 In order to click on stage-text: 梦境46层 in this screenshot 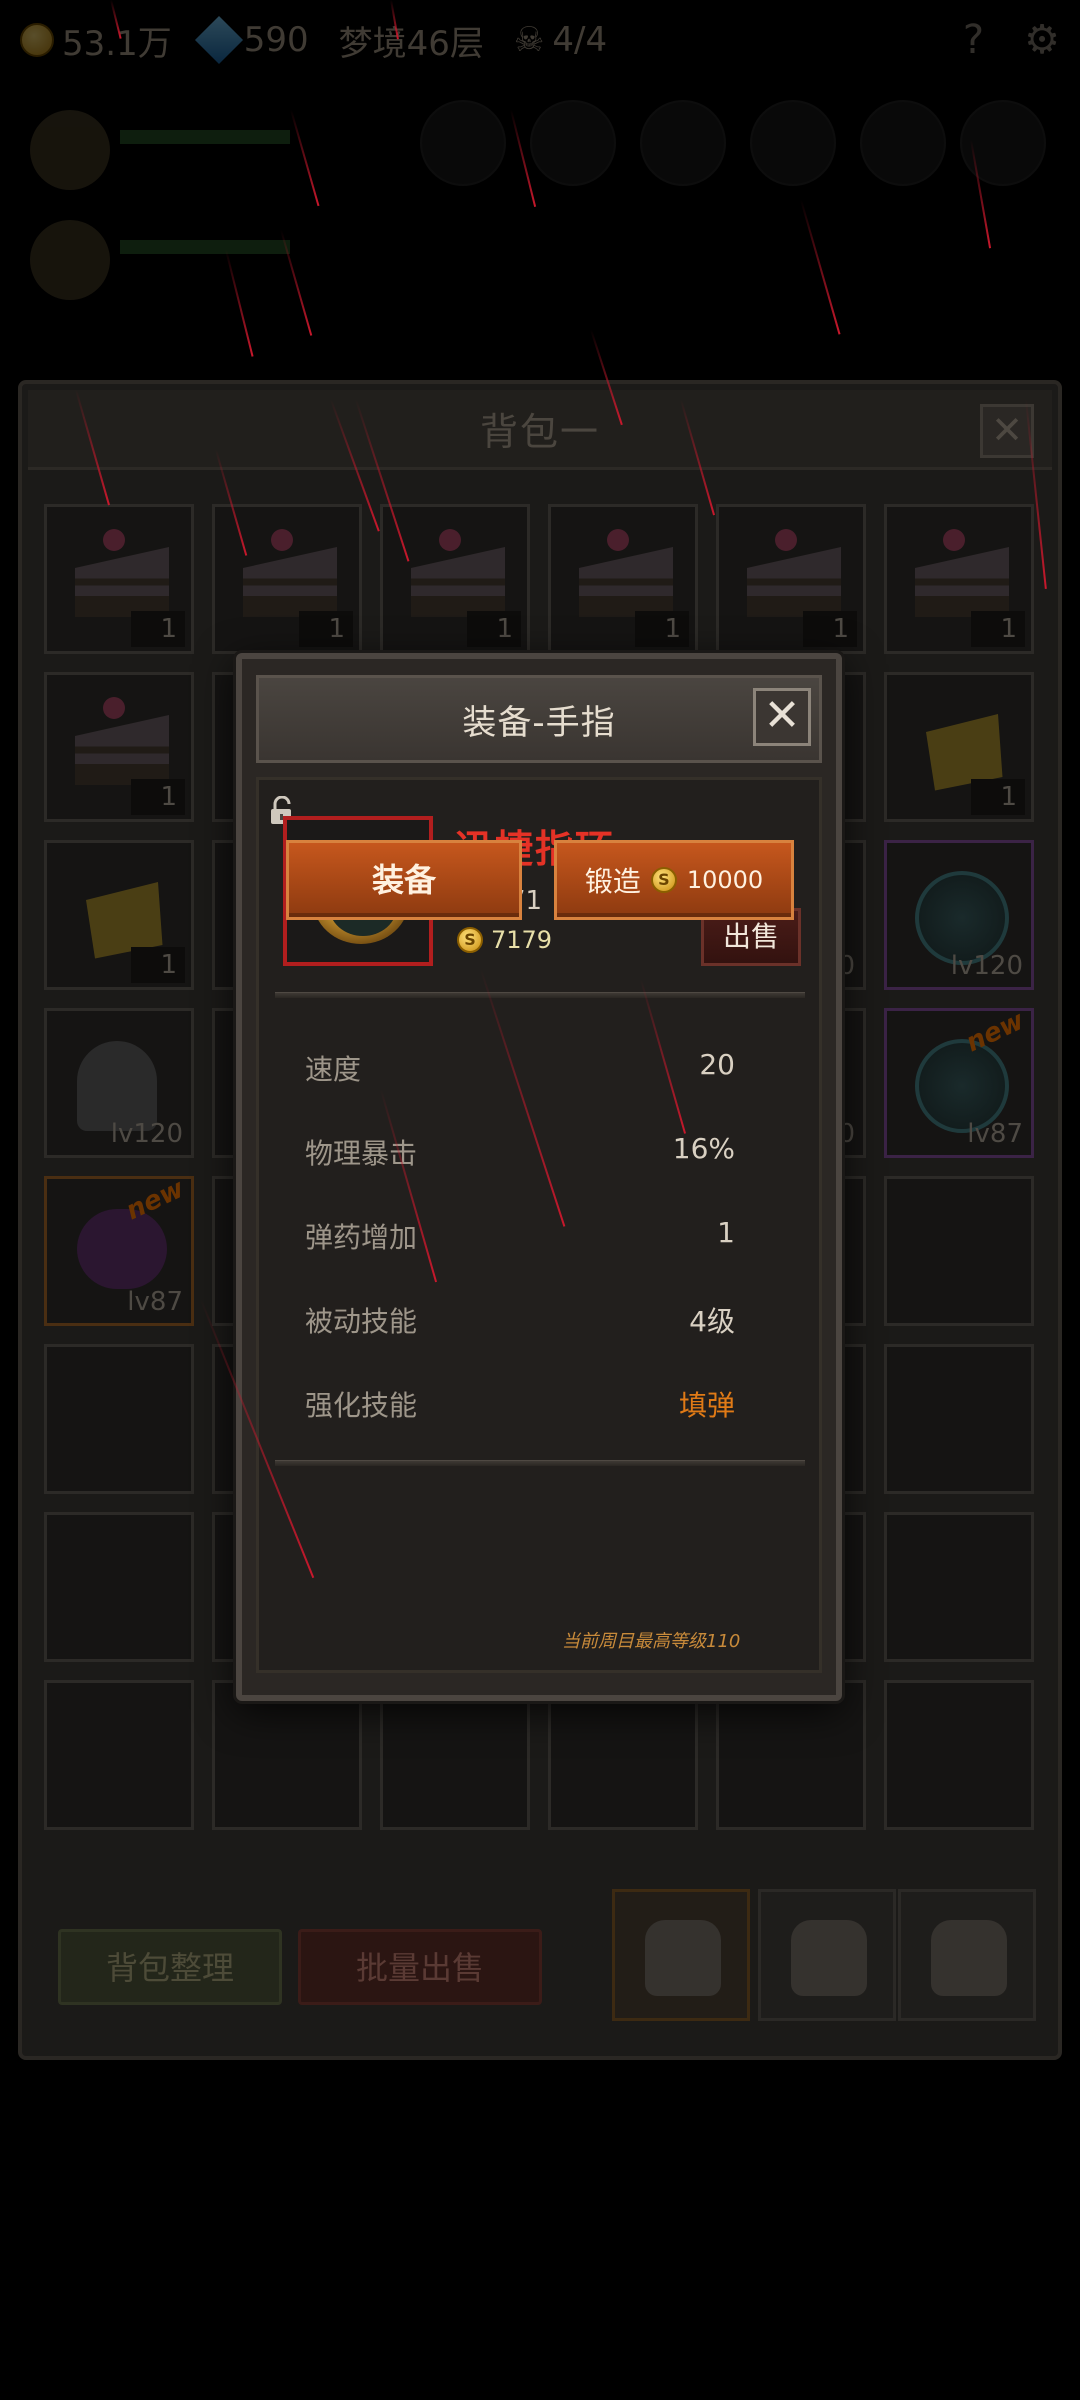, I will do `click(411, 43)`.